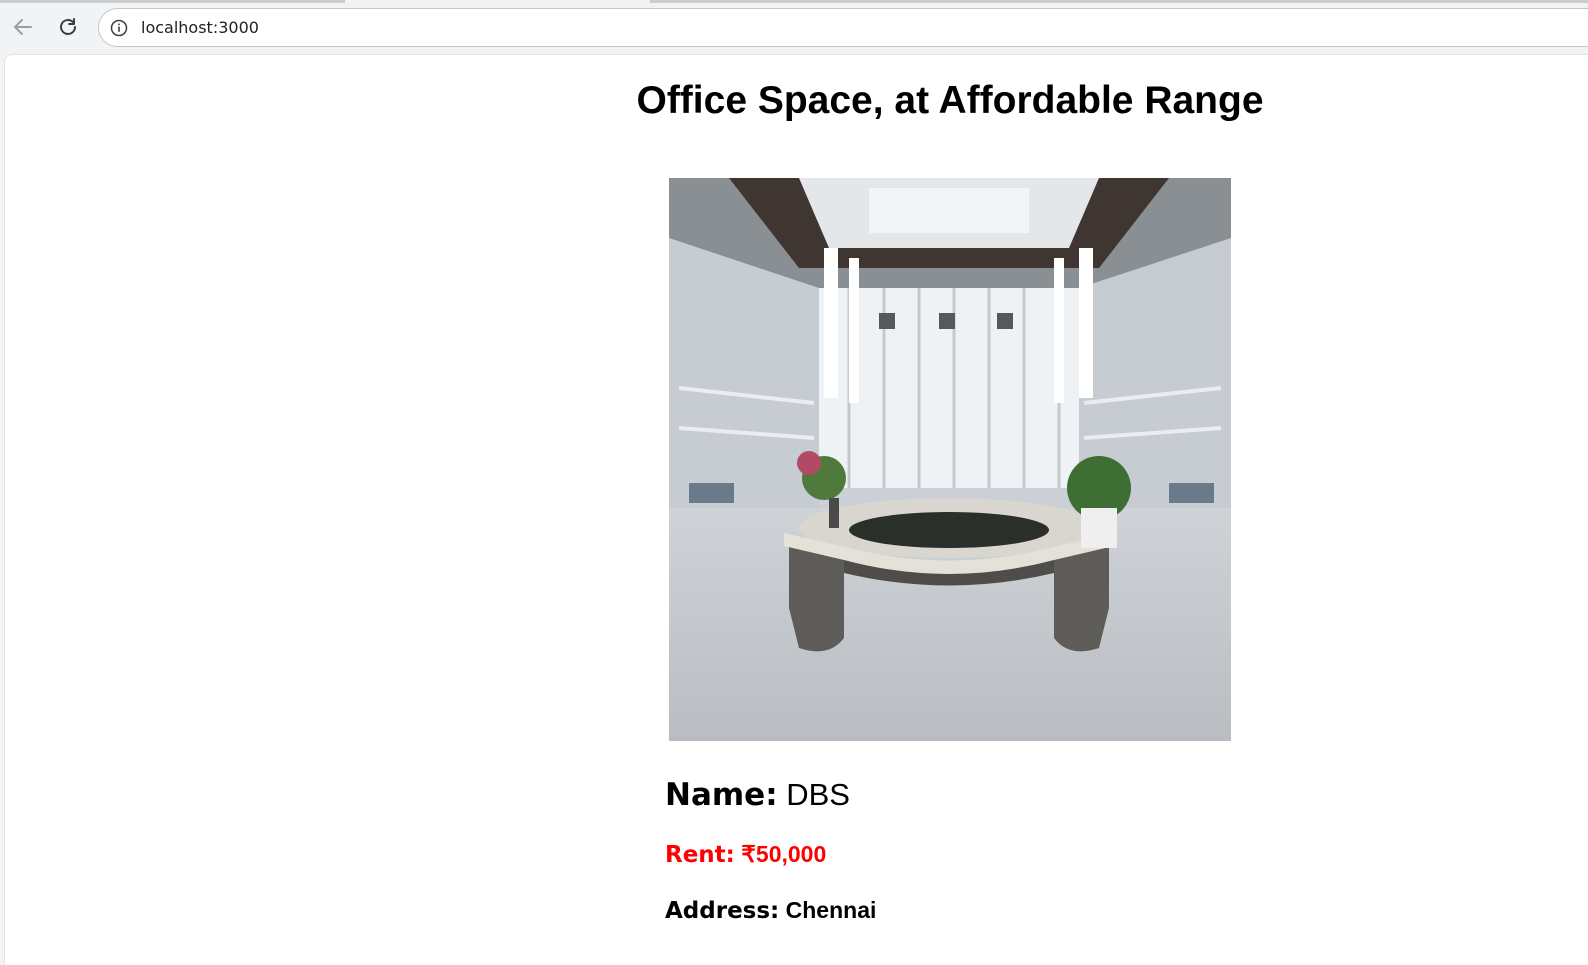 The image size is (1588, 965). Describe the element at coordinates (700, 855) in the screenshot. I see `rent-label: Rent:` at that location.